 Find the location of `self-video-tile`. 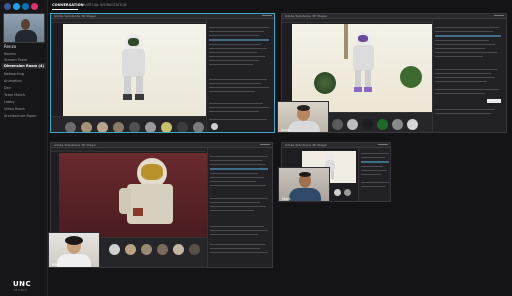

self-video-tile is located at coordinates (24, 28).